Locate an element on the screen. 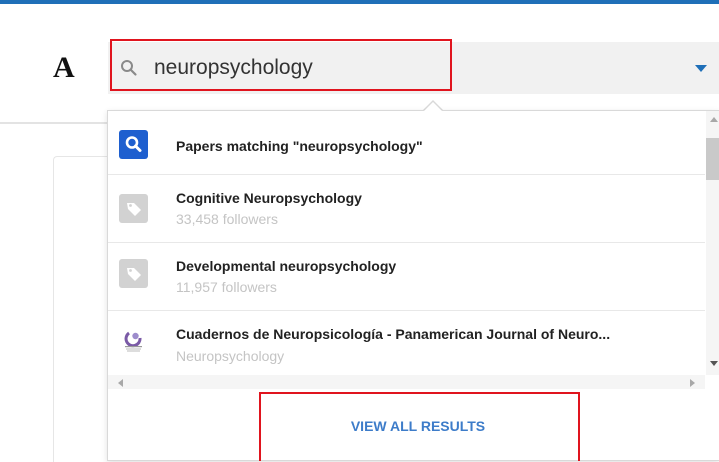 The height and width of the screenshot is (462, 719). background-card is located at coordinates (83, 309).